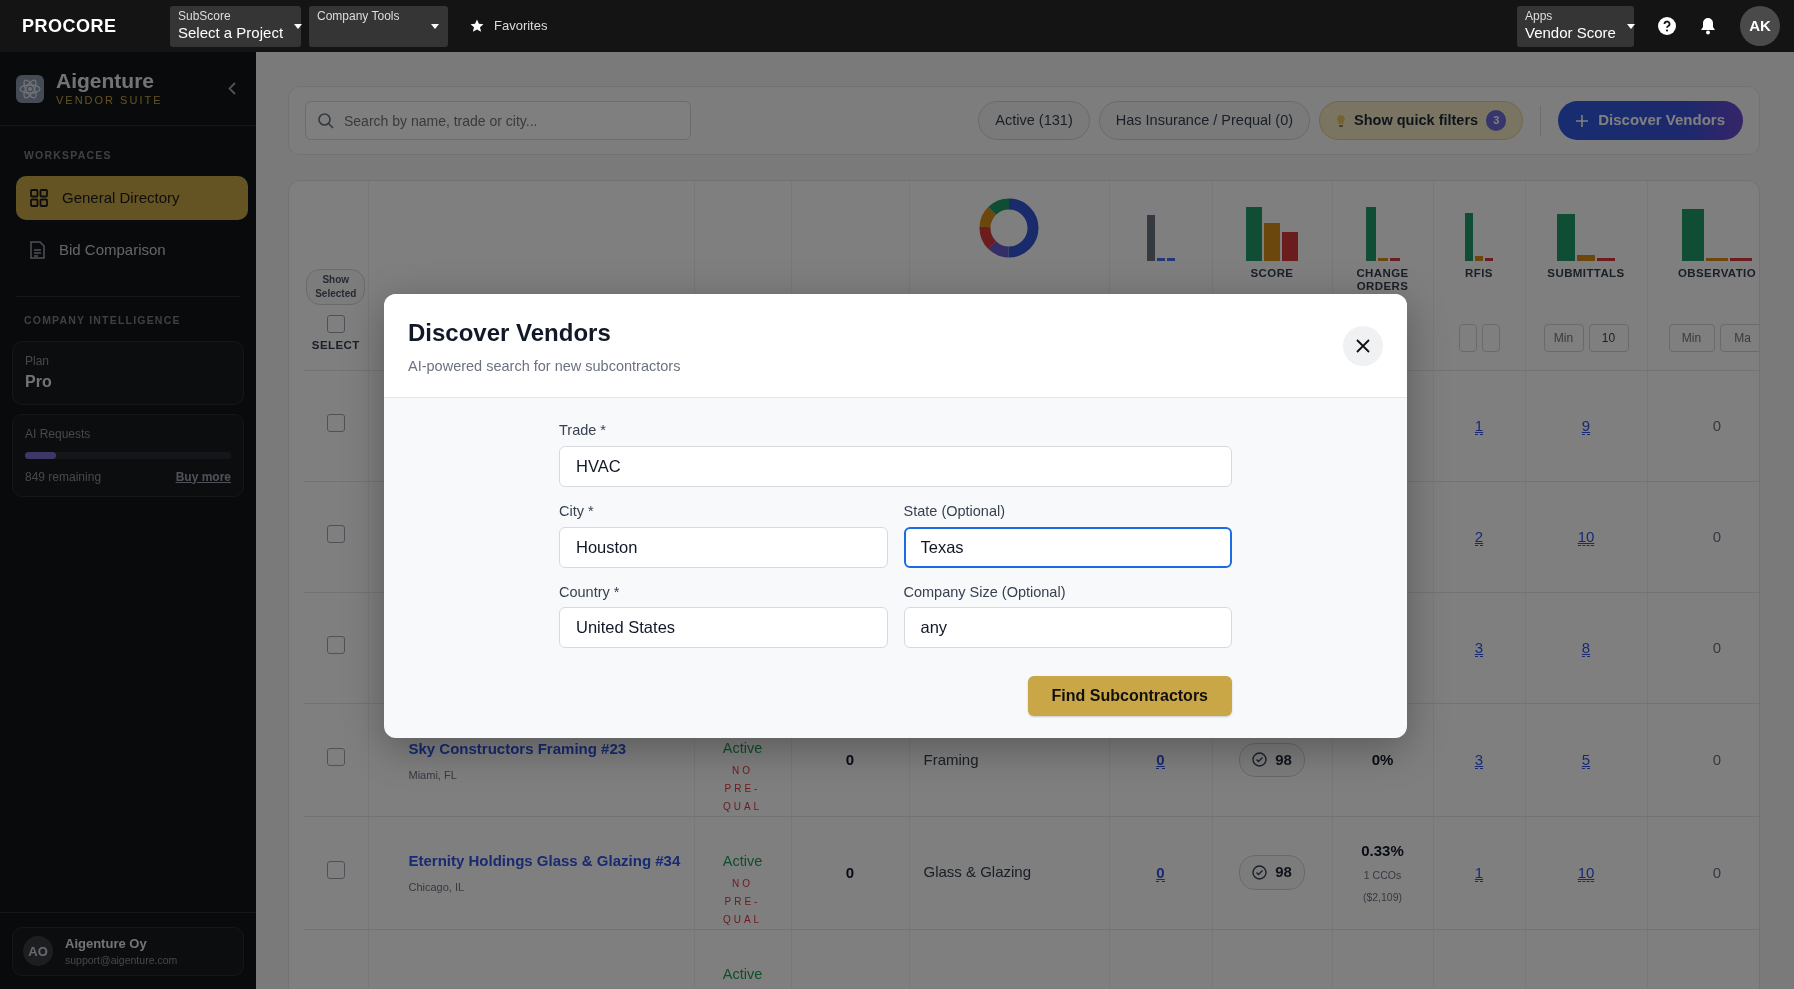  What do you see at coordinates (1382, 850) in the screenshot?
I see `change-order-percent: 0.33%` at bounding box center [1382, 850].